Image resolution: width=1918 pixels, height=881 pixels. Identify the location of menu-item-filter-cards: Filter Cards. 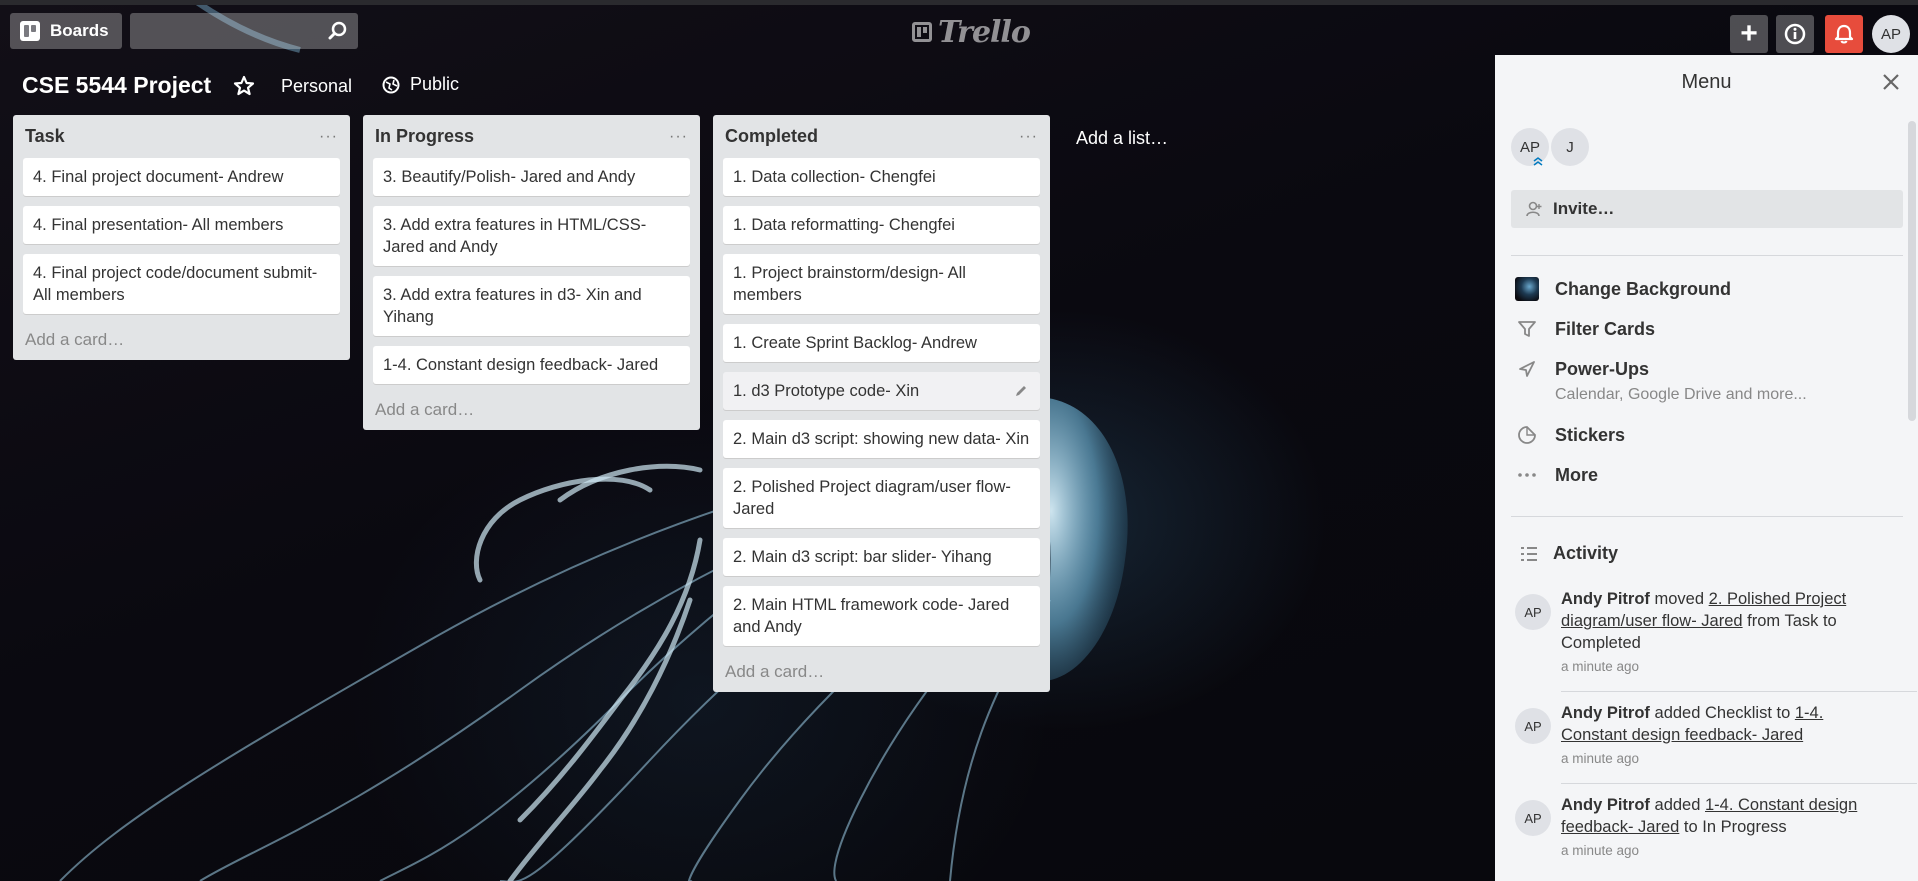
(1705, 329).